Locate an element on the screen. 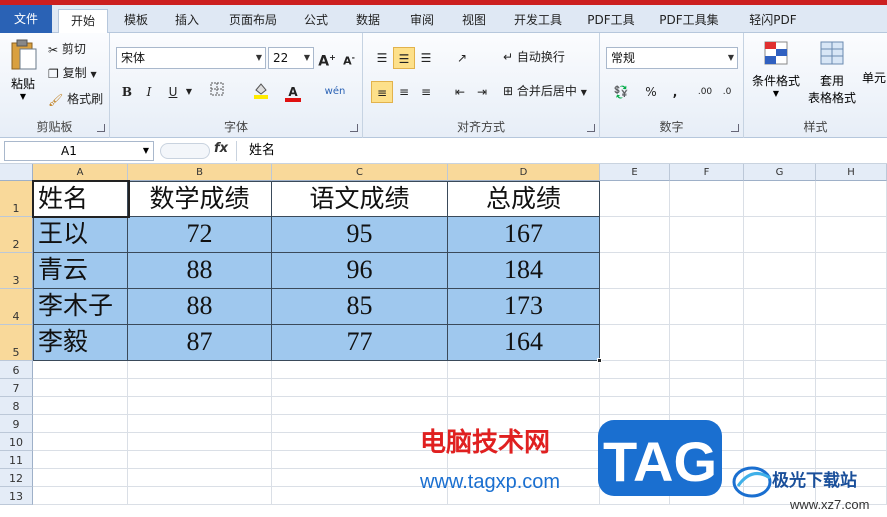 The height and width of the screenshot is (517, 887). shrink-font-icon: A- is located at coordinates (349, 58).